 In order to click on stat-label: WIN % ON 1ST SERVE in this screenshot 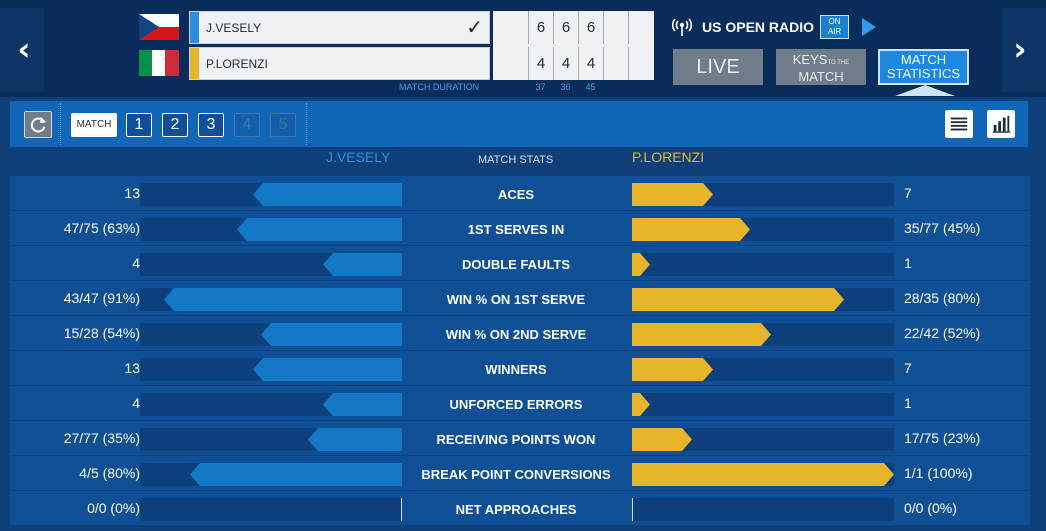, I will do `click(516, 299)`.